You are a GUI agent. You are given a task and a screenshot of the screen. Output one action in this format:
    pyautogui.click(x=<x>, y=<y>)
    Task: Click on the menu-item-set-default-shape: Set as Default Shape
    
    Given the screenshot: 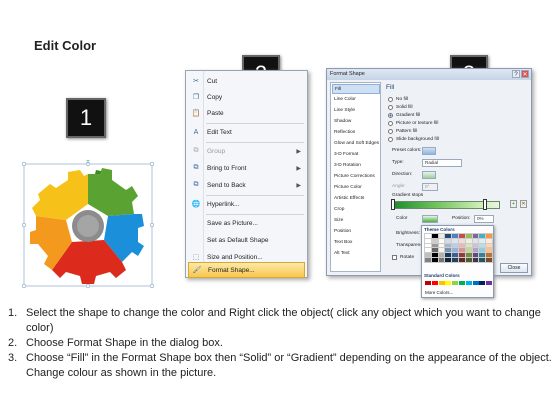 What is the action you would take?
    pyautogui.click(x=246, y=240)
    